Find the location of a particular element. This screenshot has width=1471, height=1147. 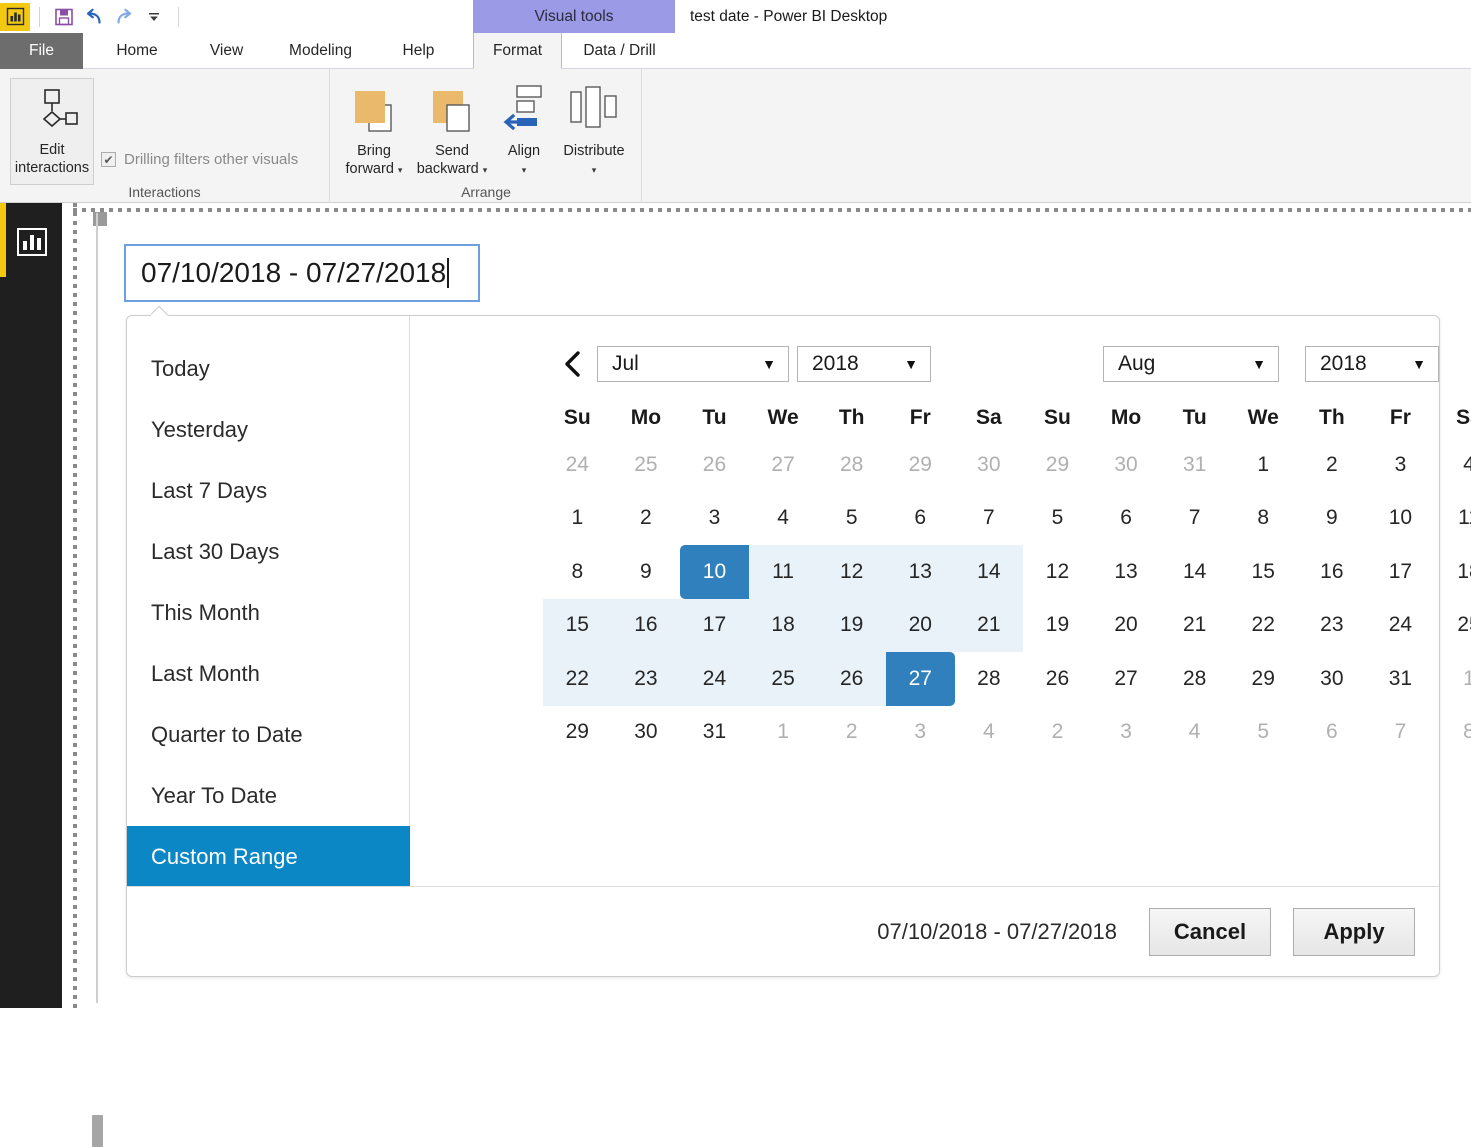

preset-quarter-to-date: Quarter to Date is located at coordinates (268, 734).